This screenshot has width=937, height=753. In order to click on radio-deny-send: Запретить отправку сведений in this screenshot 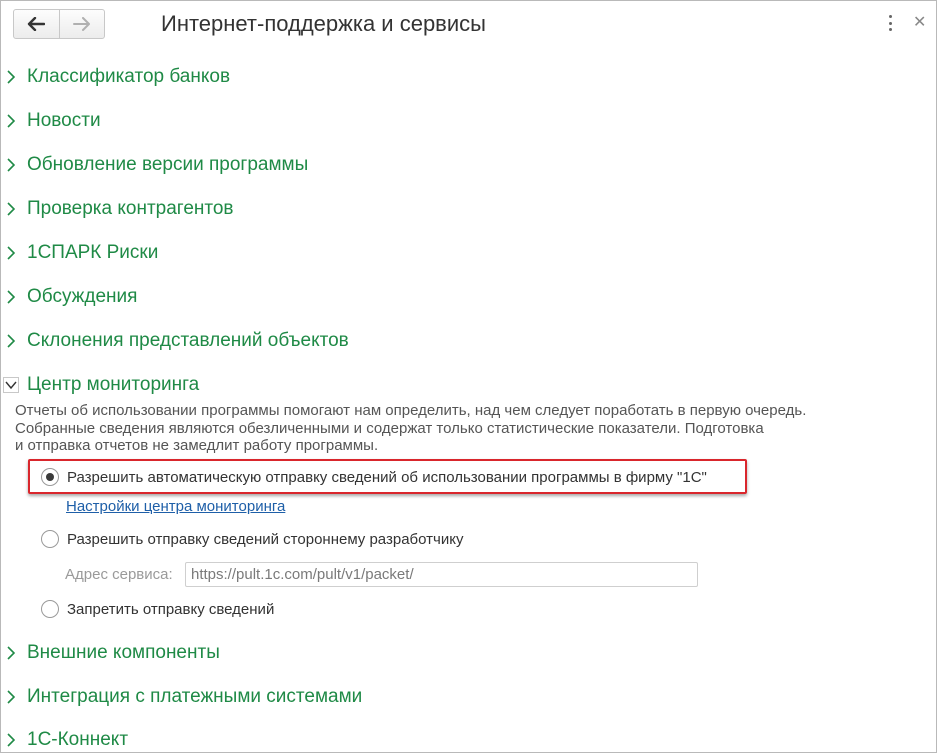, I will do `click(157, 609)`.